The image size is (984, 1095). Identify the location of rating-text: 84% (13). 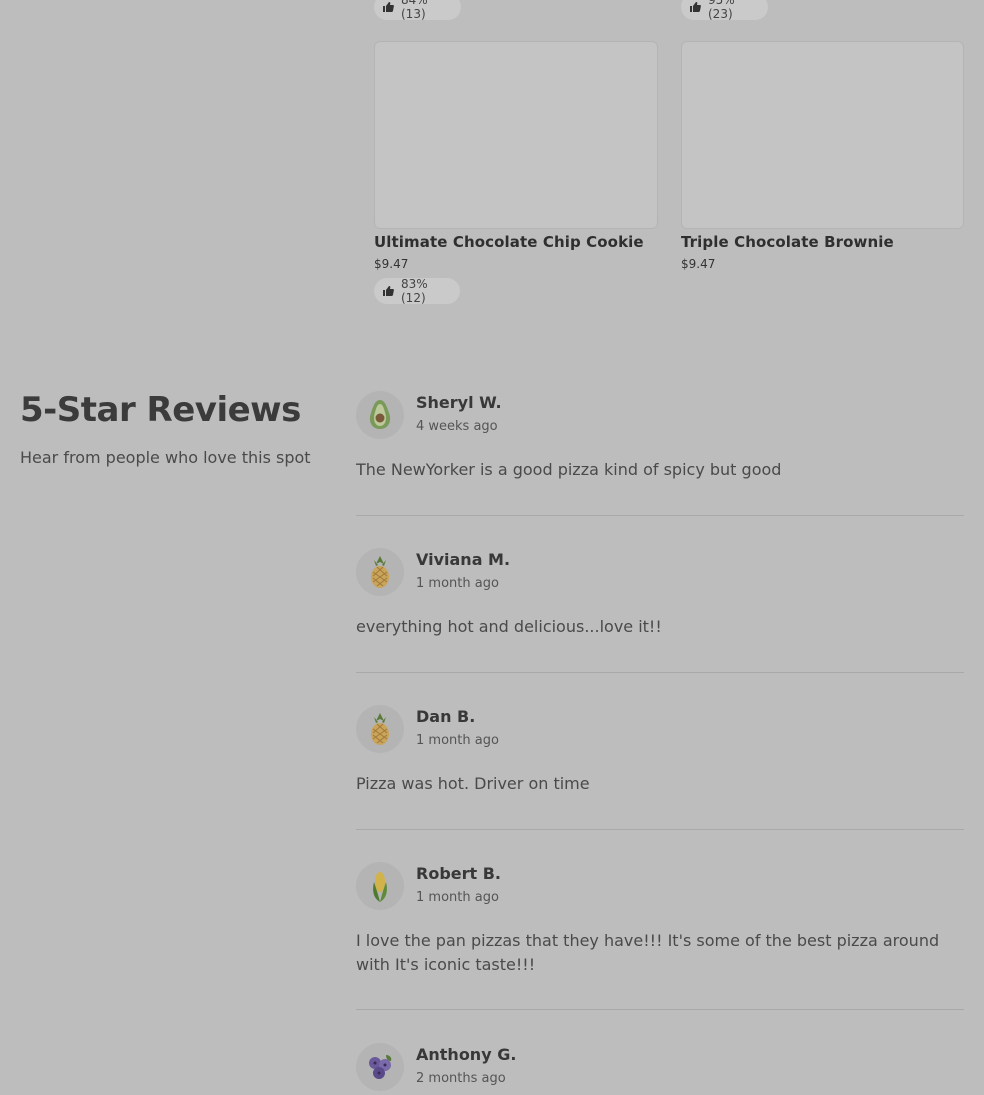
(414, 10).